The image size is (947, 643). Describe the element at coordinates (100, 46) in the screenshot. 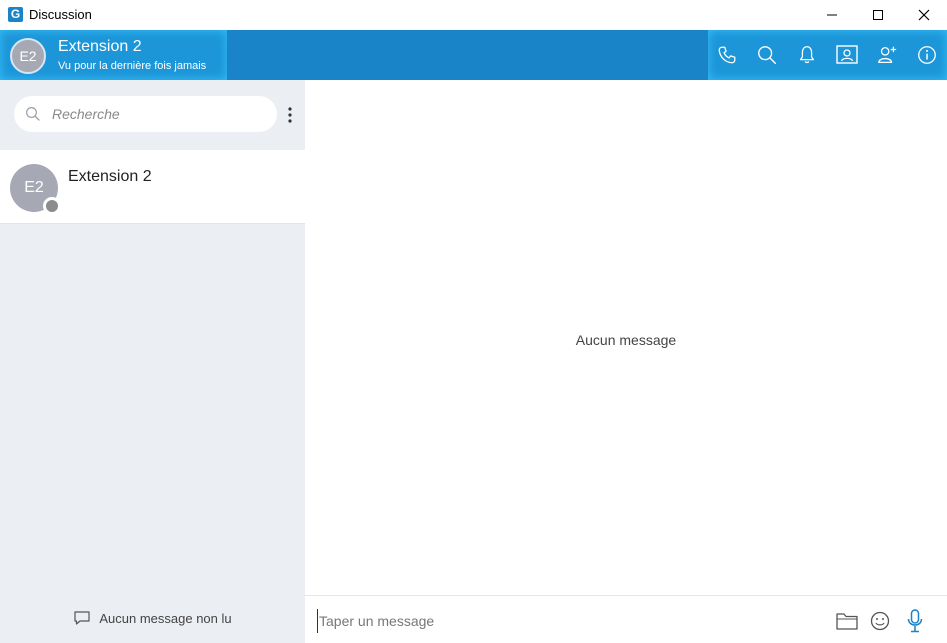

I see `header-contact-name: Extension 2` at that location.